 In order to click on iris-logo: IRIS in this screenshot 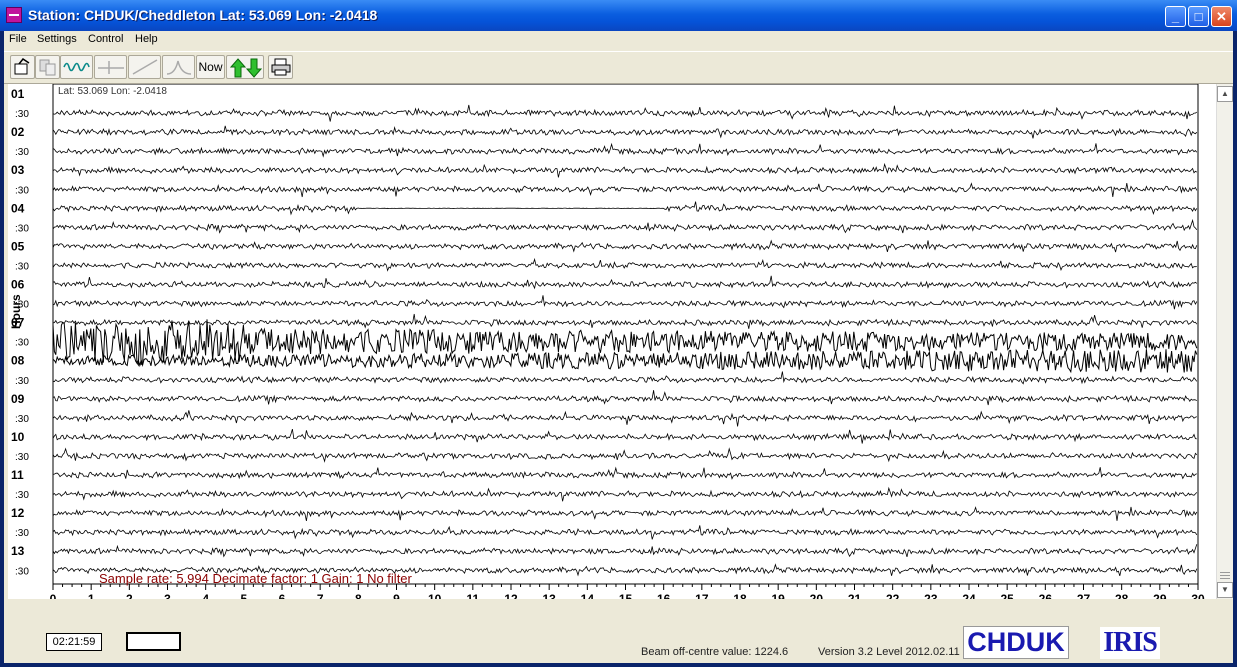, I will do `click(1130, 643)`.